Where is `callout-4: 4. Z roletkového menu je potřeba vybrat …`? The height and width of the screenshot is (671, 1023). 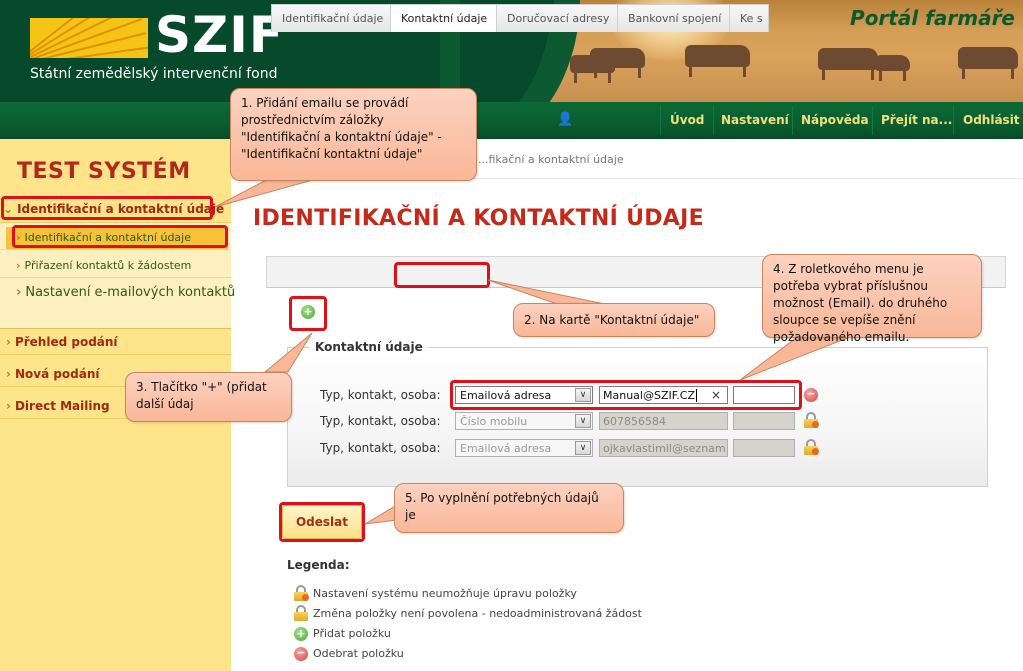
callout-4: 4. Z roletkového menu je potřeba vybrat … is located at coordinates (872, 299).